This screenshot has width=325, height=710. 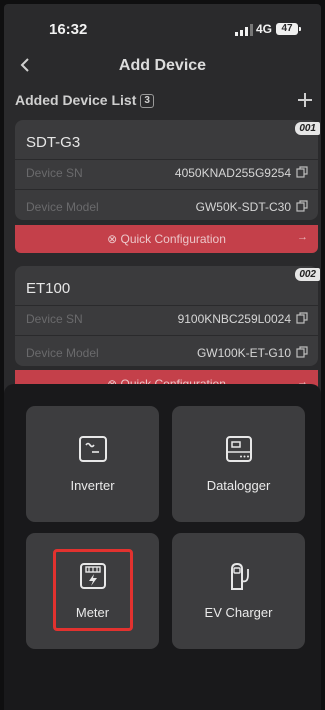 What do you see at coordinates (92, 485) in the screenshot?
I see `inverter-label: Inverter` at bounding box center [92, 485].